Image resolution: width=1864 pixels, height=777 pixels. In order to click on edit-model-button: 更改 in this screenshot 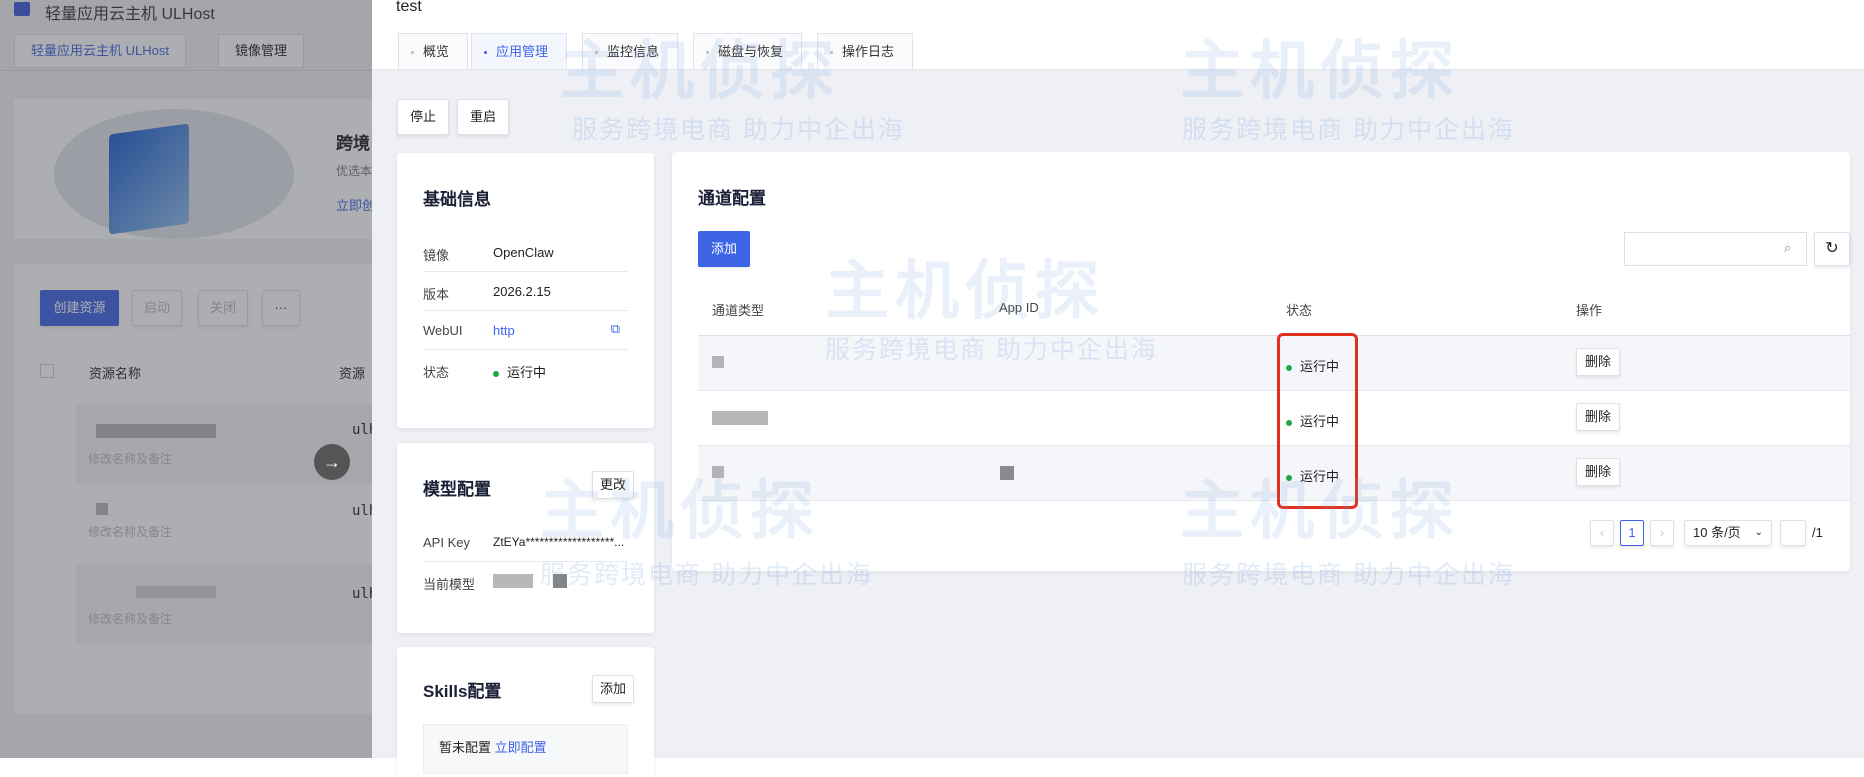, I will do `click(613, 485)`.